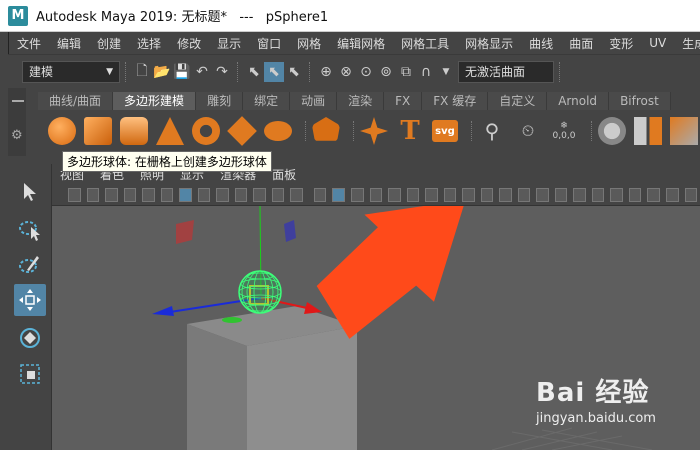  Describe the element at coordinates (259, 194) in the screenshot. I see `field-chart-icon` at that location.